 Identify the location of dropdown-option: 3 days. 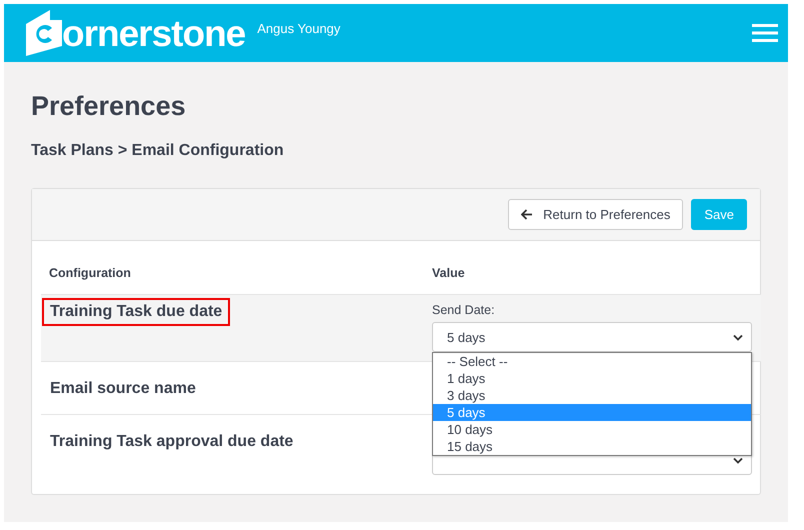
(592, 395).